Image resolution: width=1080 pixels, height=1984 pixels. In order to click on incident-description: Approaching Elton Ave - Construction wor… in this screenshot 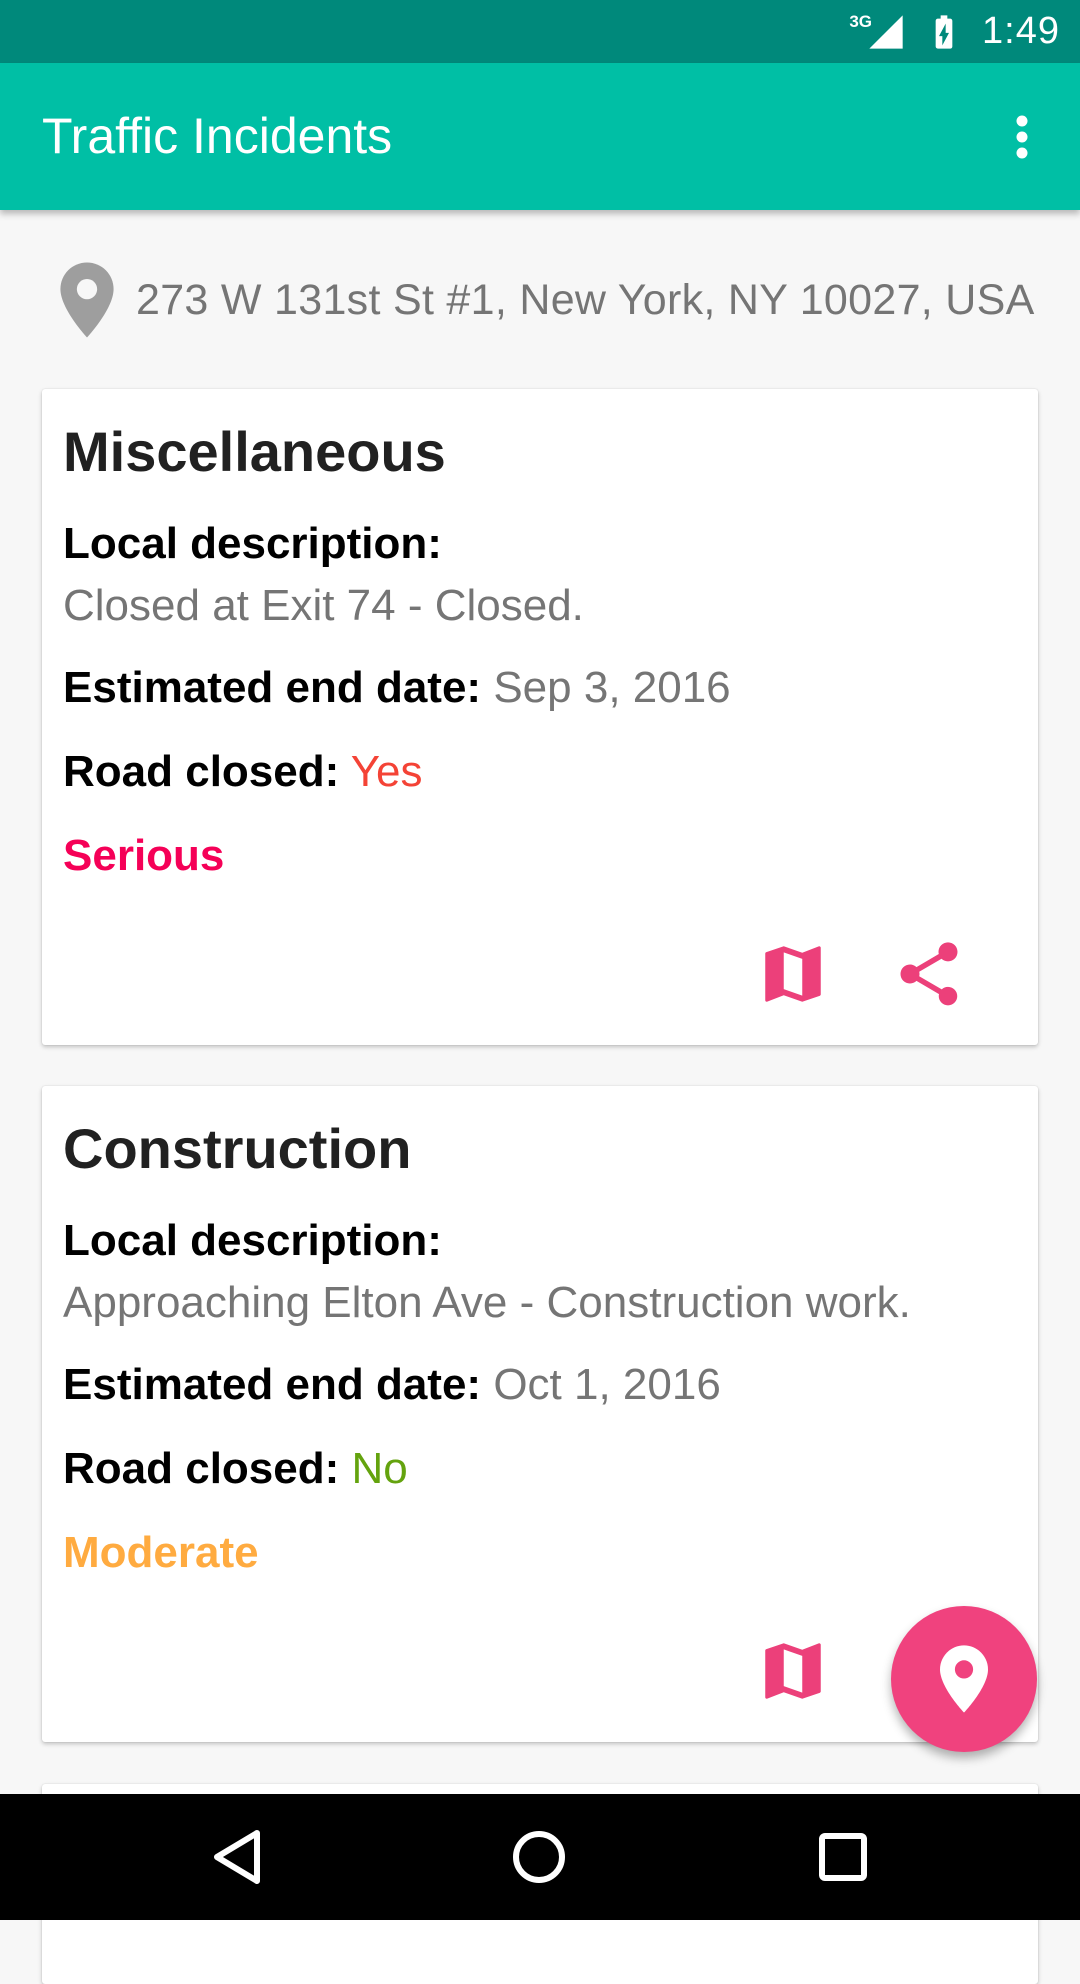, I will do `click(487, 1302)`.